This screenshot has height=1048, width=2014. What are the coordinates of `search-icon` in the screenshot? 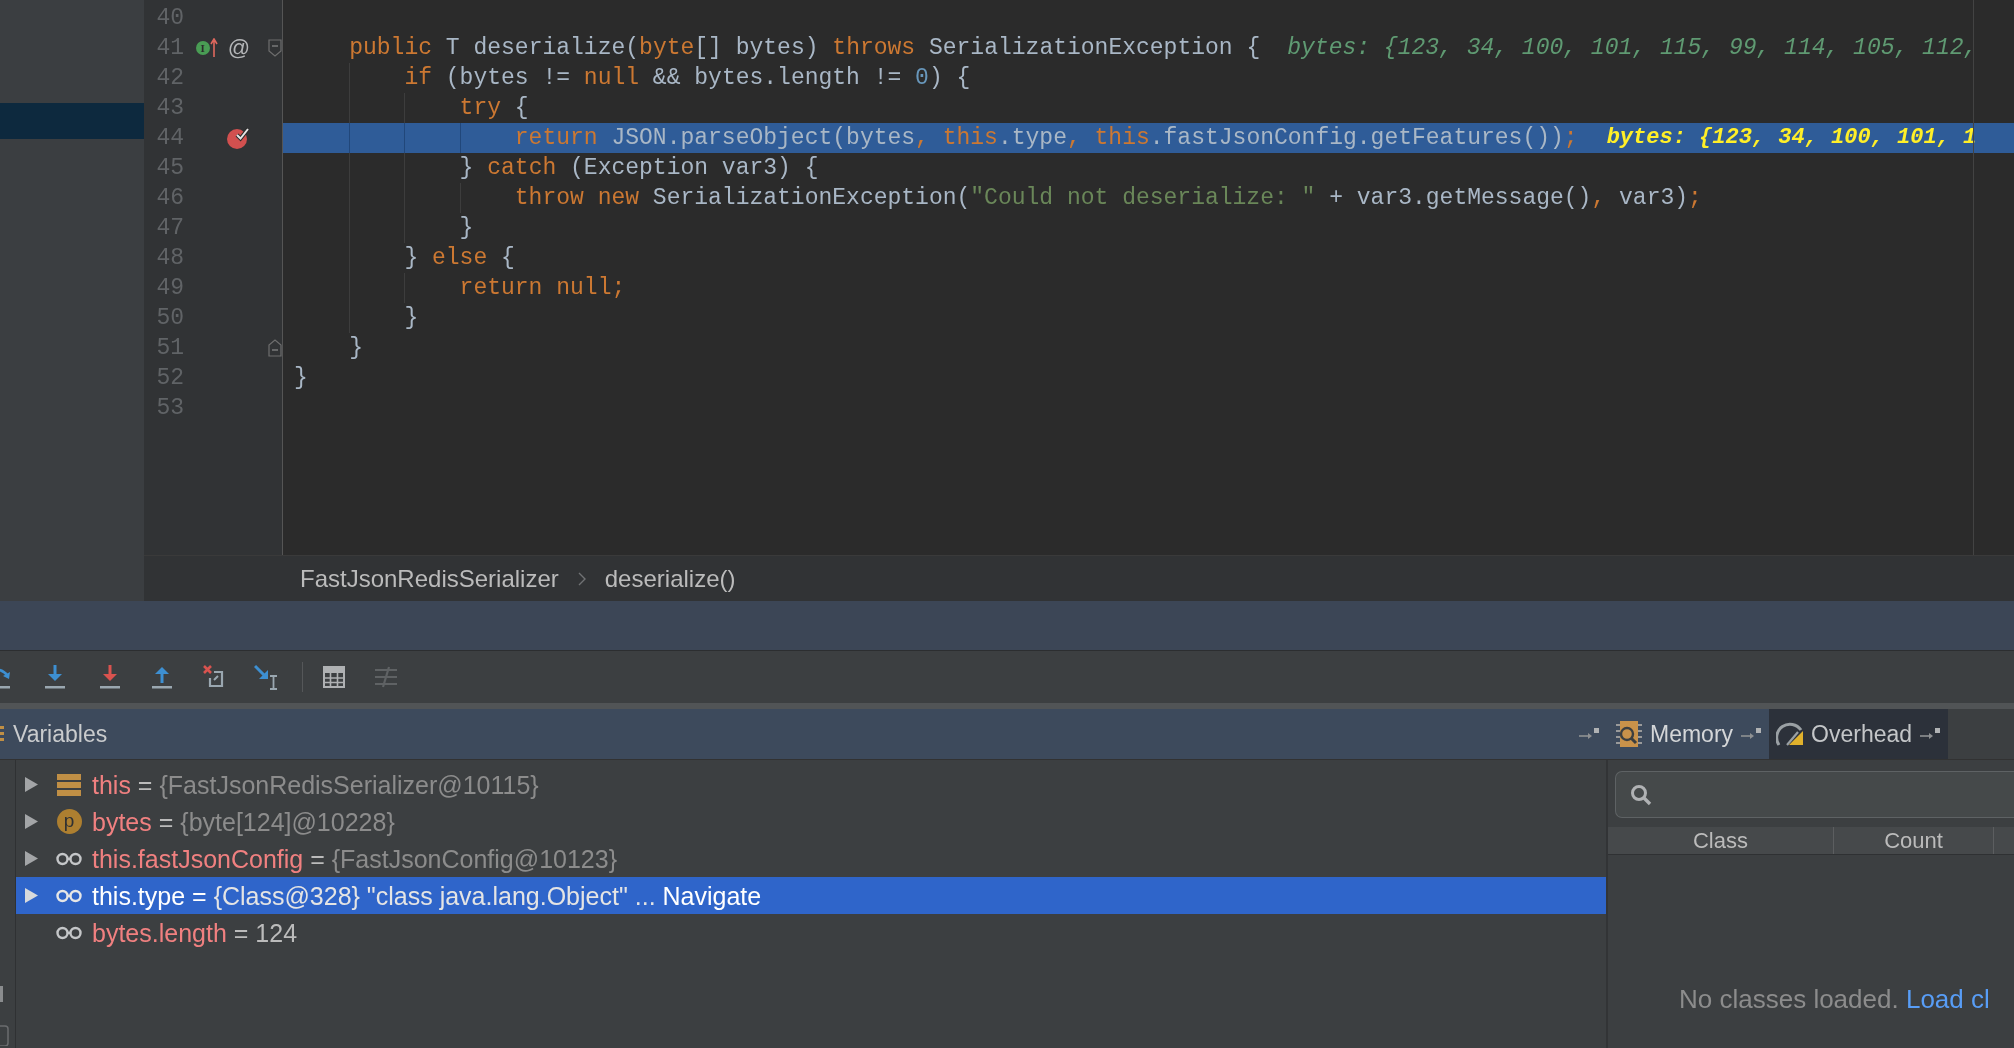 It's located at (1641, 794).